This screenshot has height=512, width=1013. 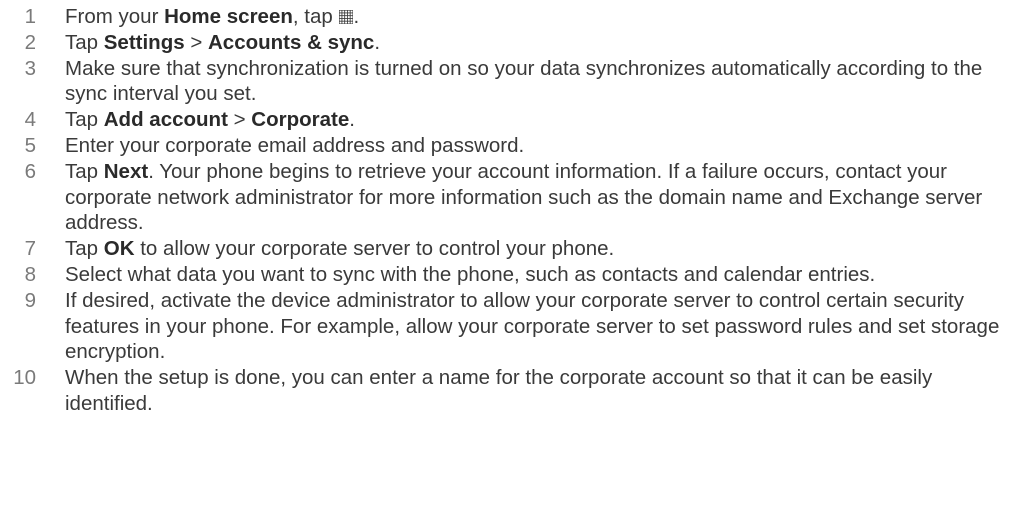 I want to click on ui-term: Settings, so click(x=144, y=42).